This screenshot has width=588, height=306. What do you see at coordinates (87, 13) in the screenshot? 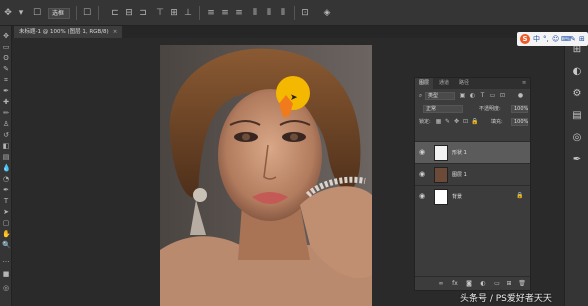
I see `transform-controls-icon: ☐` at bounding box center [87, 13].